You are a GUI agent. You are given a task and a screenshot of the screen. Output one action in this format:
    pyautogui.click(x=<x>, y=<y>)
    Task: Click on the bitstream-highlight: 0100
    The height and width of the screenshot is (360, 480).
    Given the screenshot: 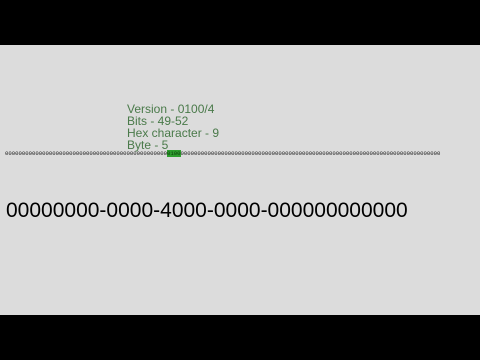 What is the action you would take?
    pyautogui.click(x=174, y=153)
    